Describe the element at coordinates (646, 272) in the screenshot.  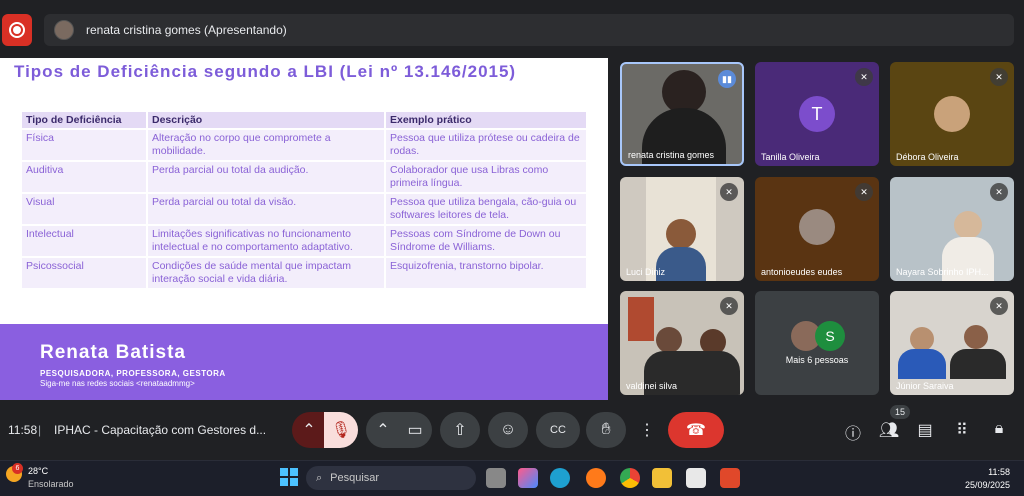
I see `participant-name: Luci Diniz` at that location.